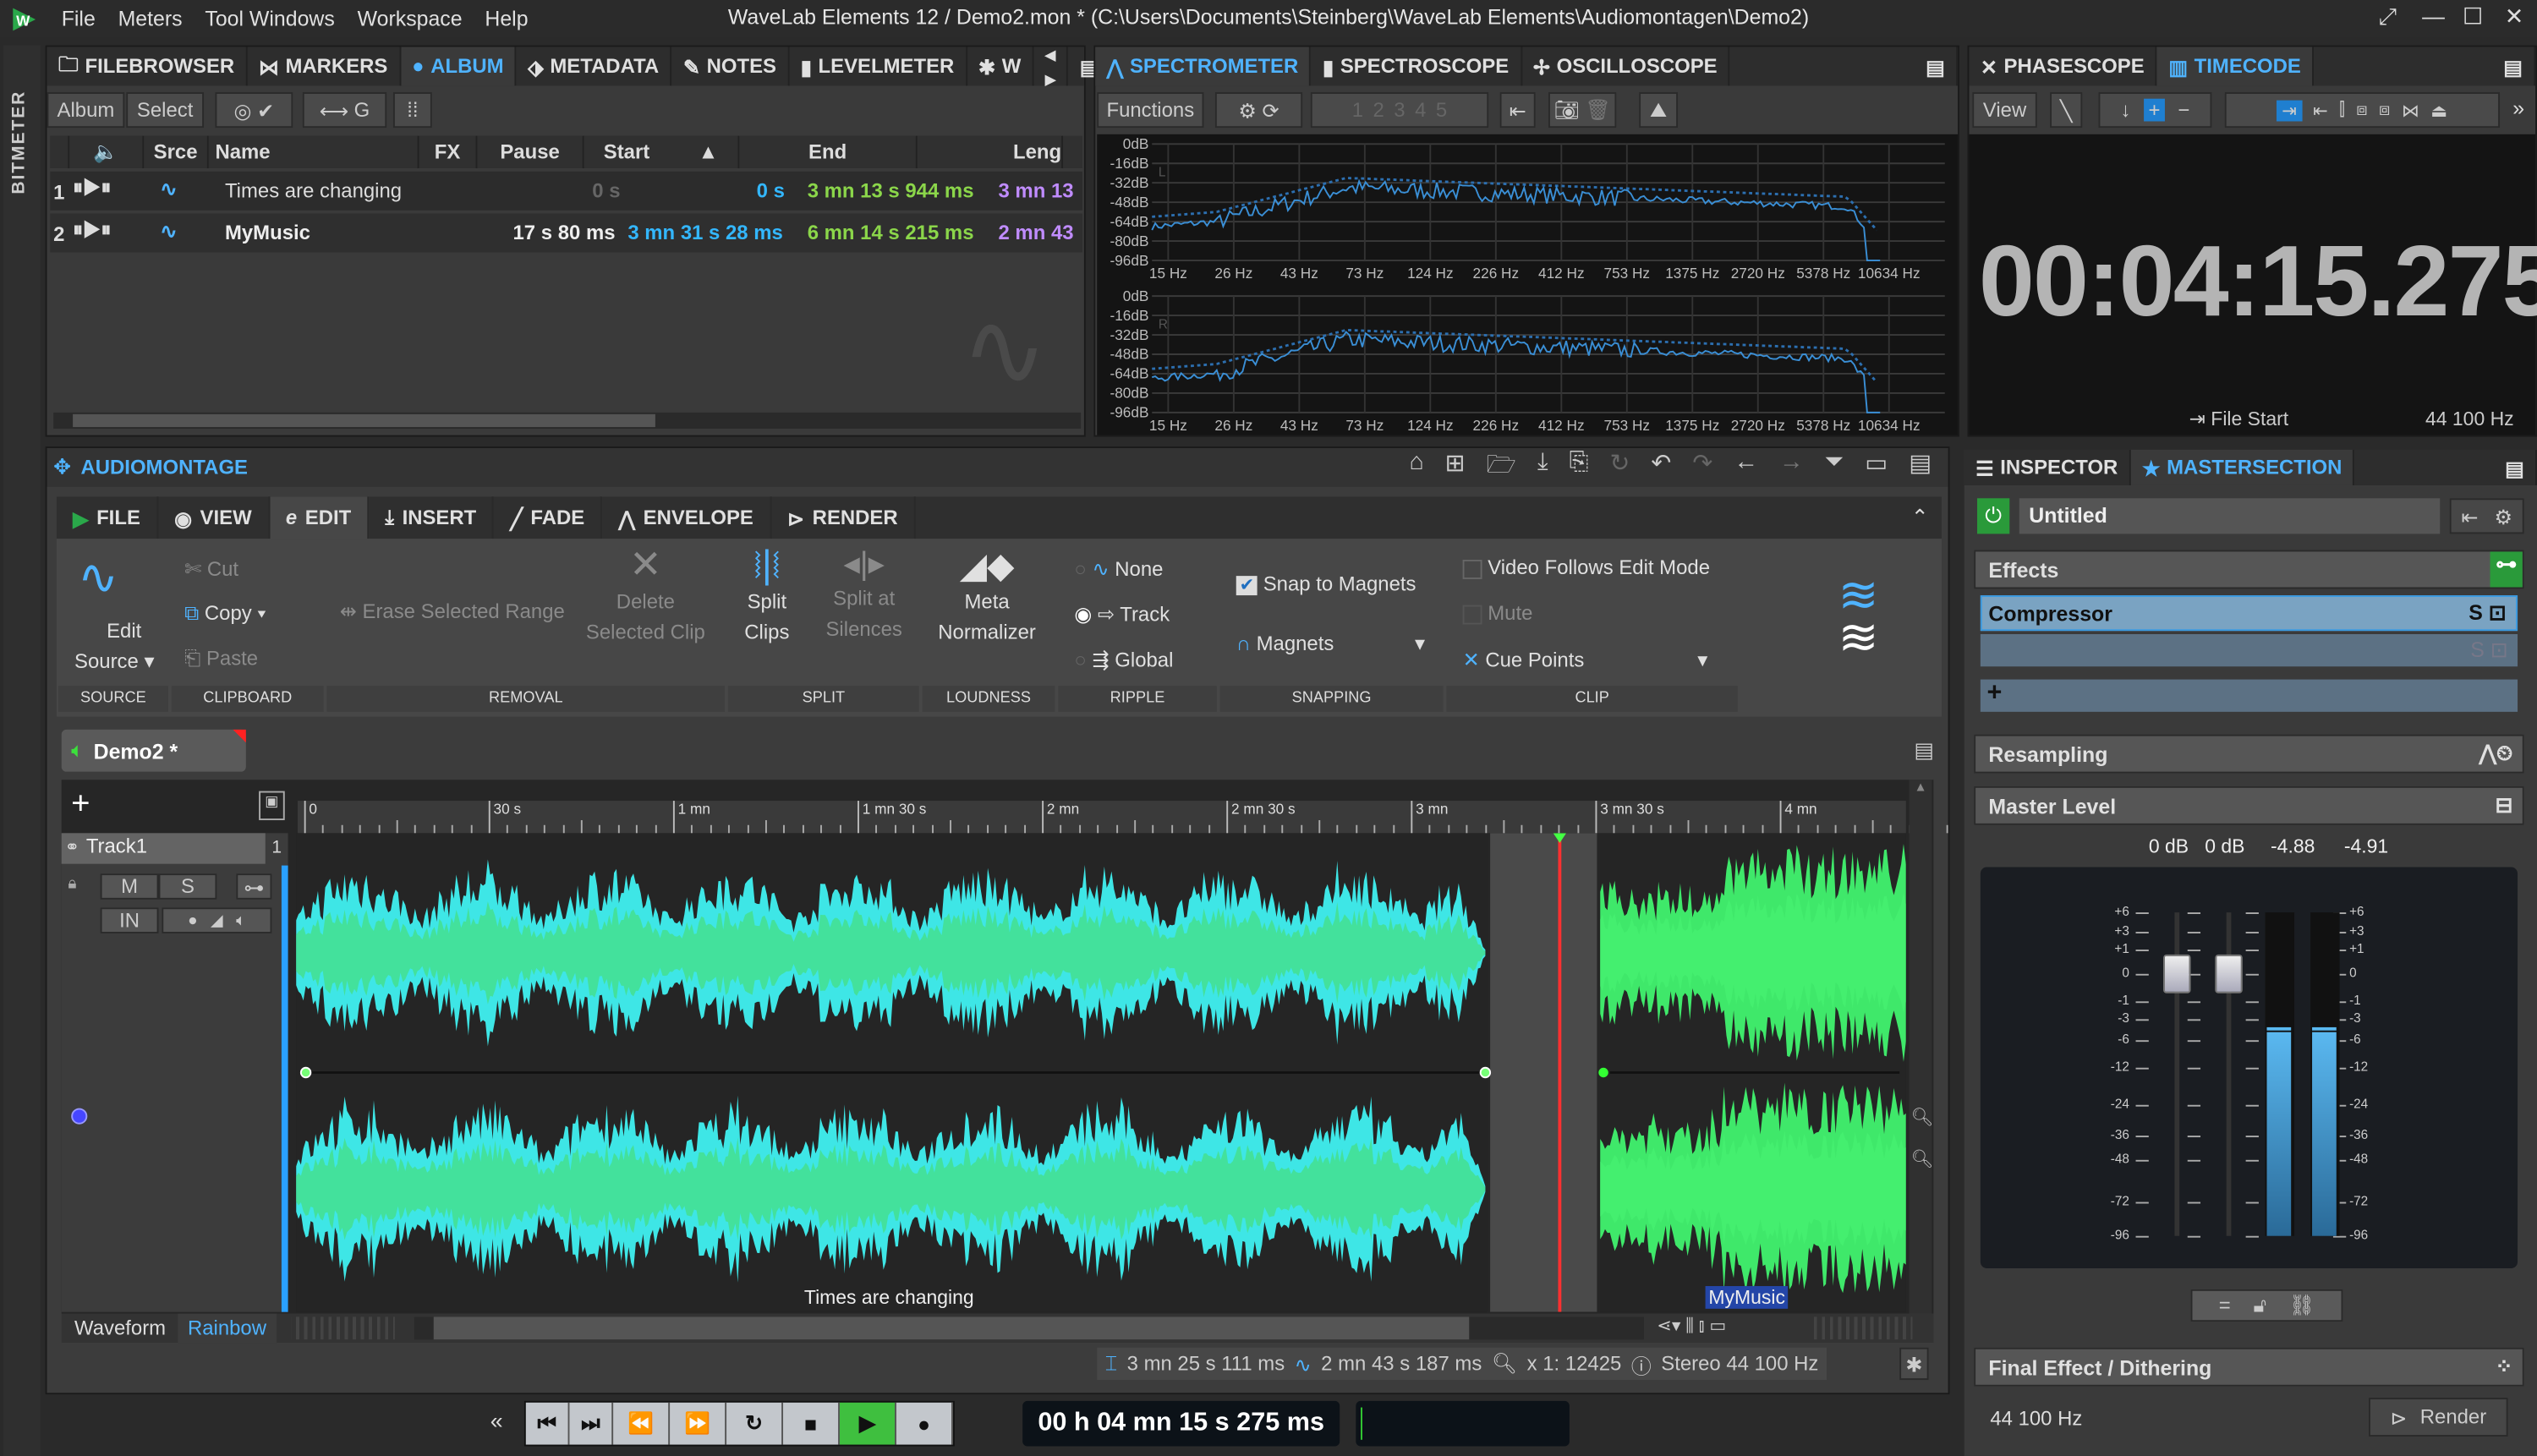 This screenshot has height=1456, width=2537. I want to click on col-name: Name, so click(313, 151).